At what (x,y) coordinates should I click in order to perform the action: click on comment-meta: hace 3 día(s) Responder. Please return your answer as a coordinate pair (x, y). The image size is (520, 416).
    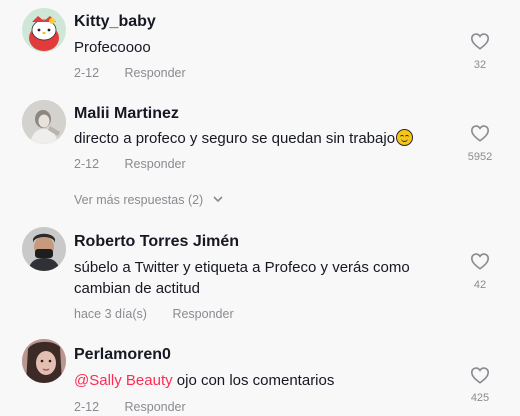
    Looking at the image, I should click on (154, 314).